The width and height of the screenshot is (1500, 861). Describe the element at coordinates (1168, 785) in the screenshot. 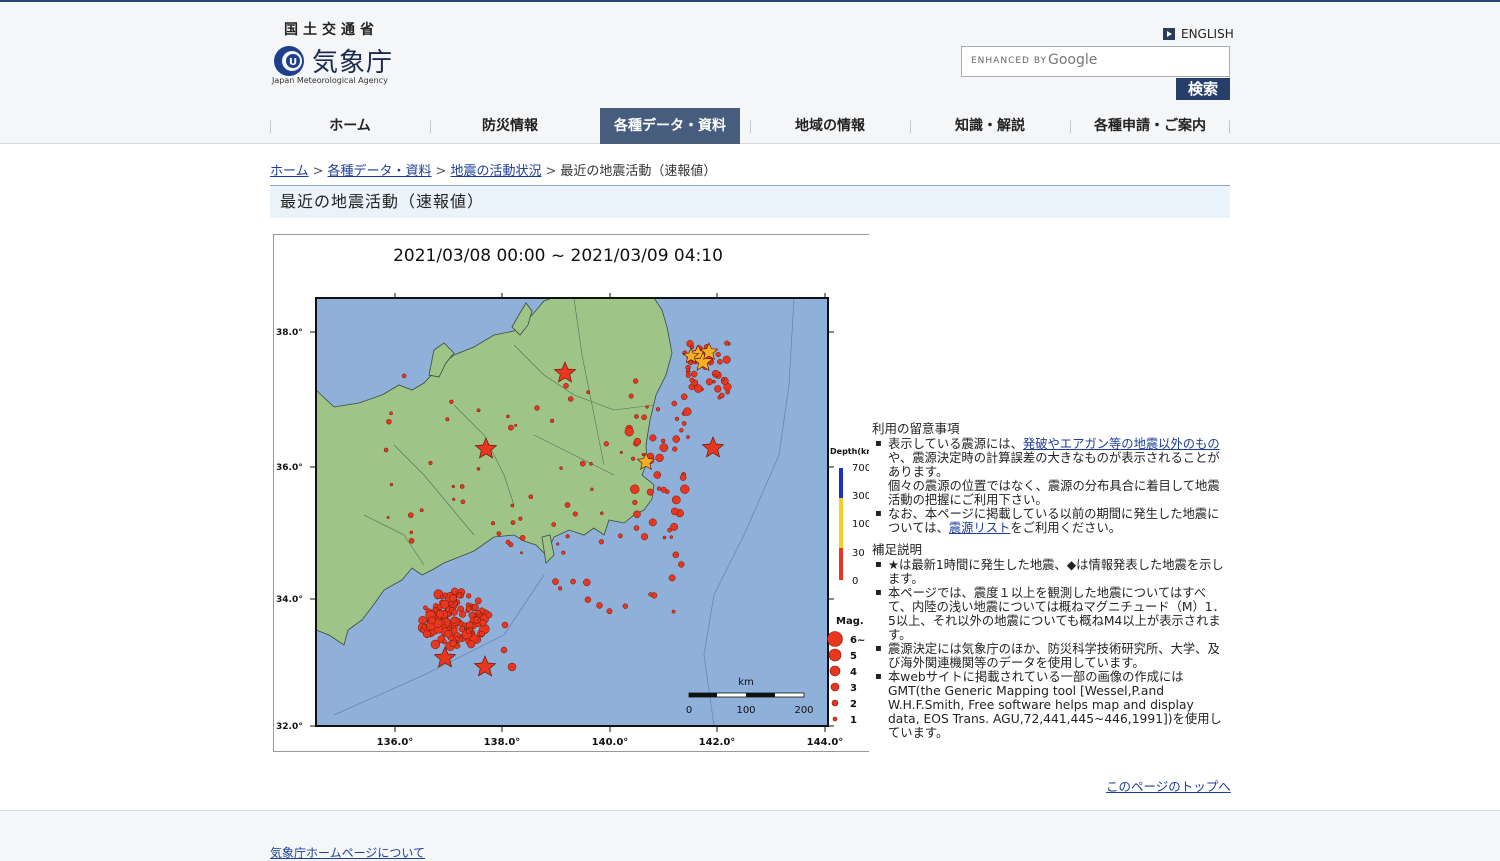

I see `page-top-link: このページのトップへ` at that location.